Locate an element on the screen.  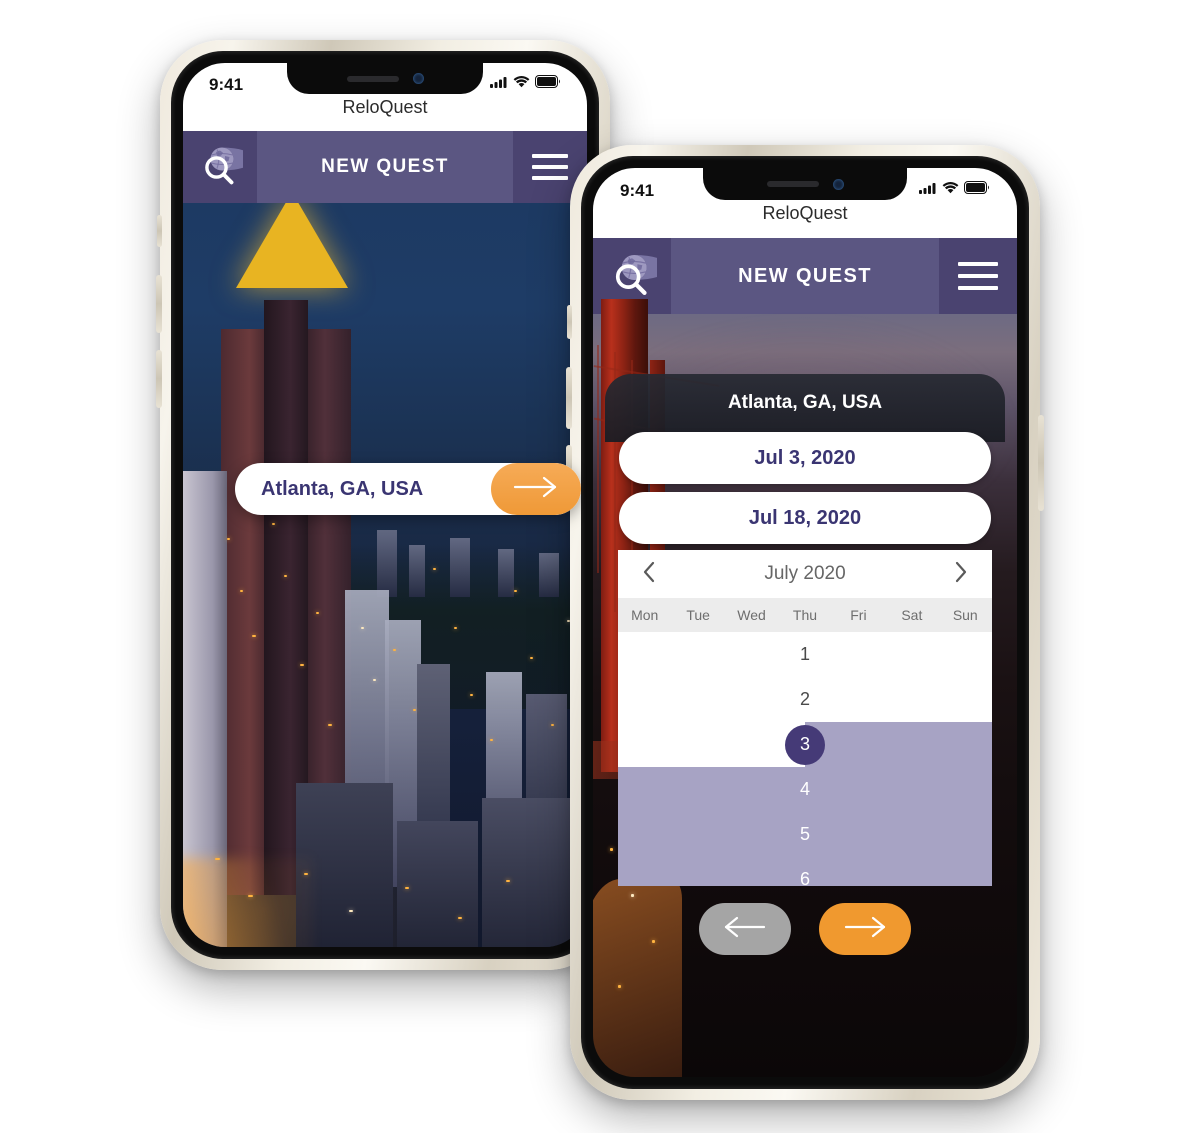
wizard-next-button is located at coordinates (865, 929).